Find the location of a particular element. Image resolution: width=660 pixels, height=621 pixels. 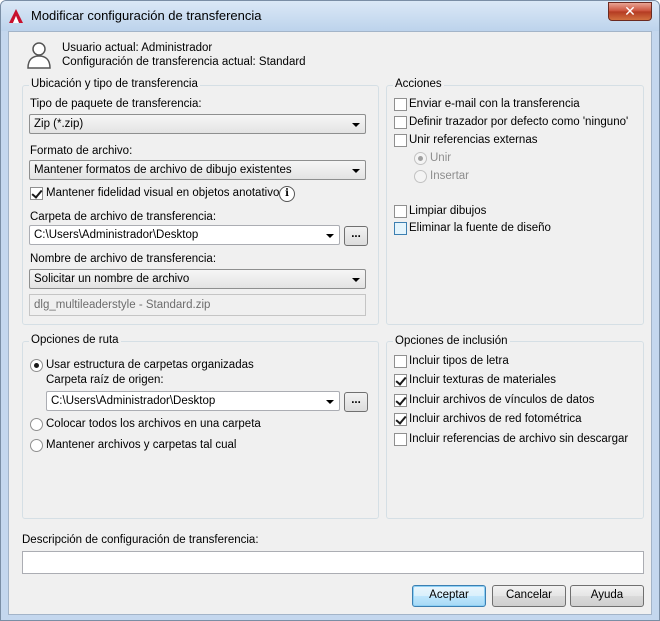

root-folder-input: C:\Users\Administrador\Desktop is located at coordinates (193, 401).